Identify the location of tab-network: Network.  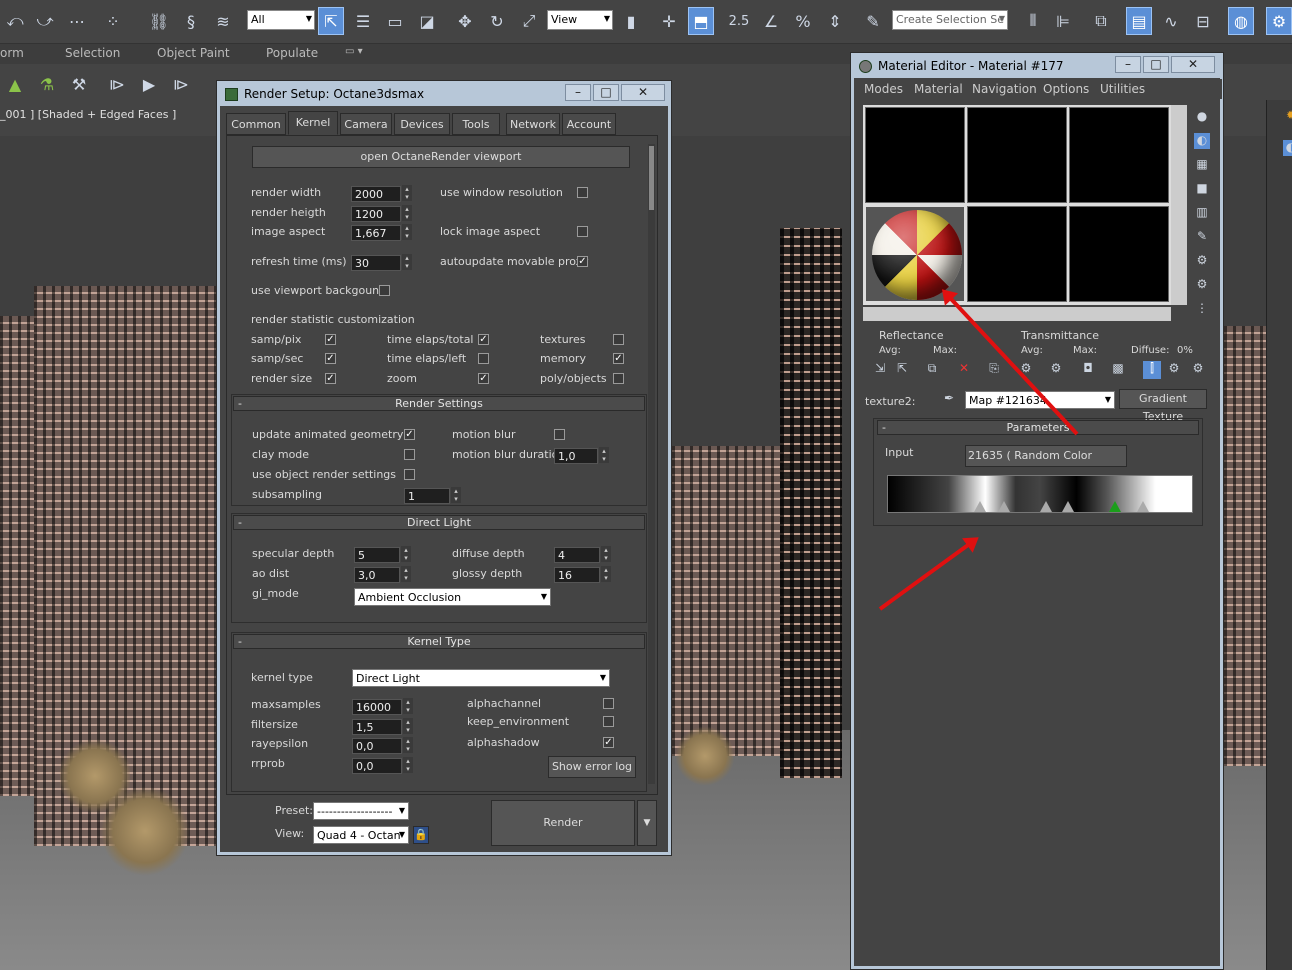
(533, 124).